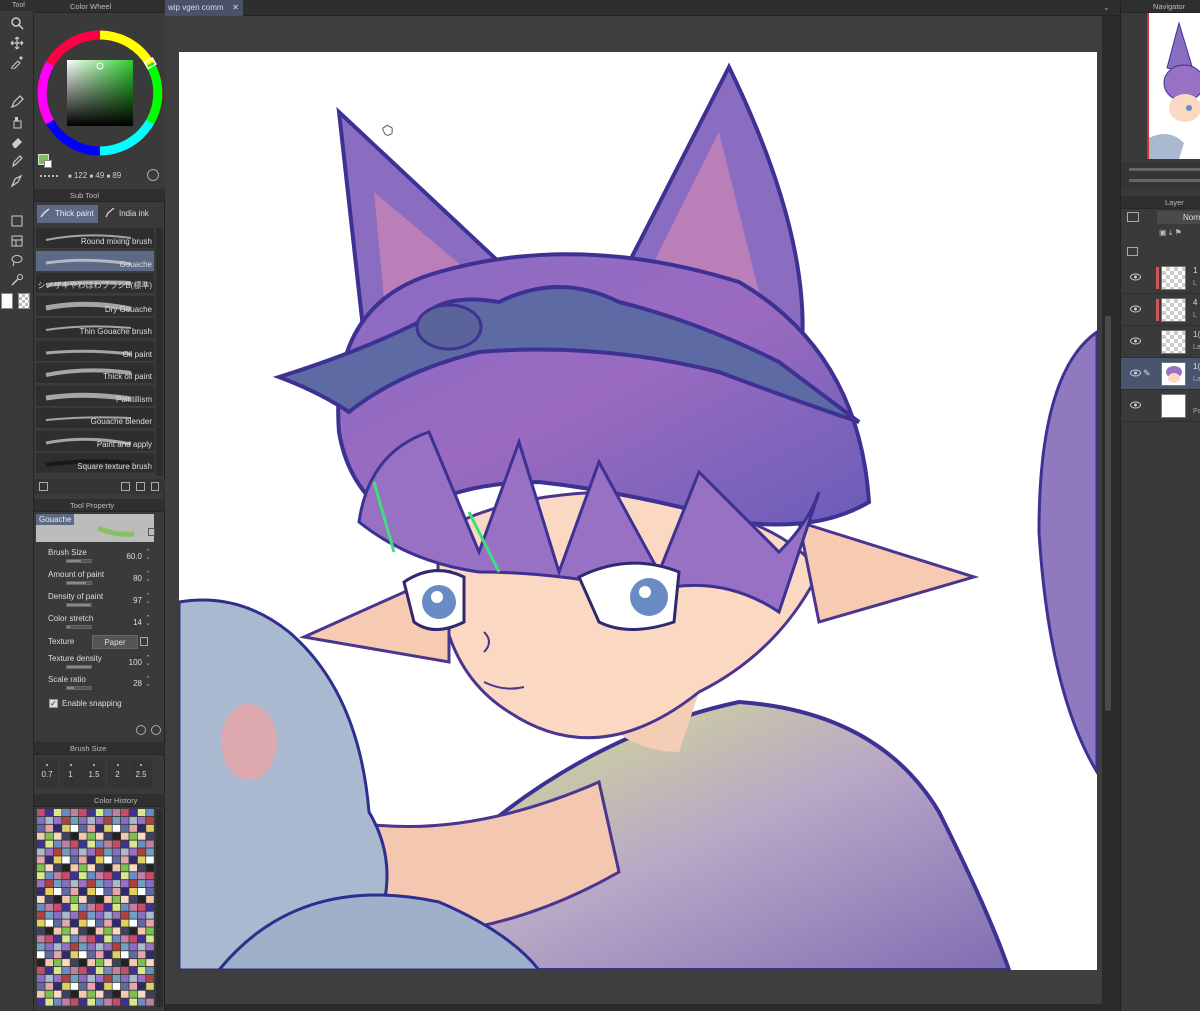  Describe the element at coordinates (17, 221) in the screenshot. I see `frame-tool-icon` at that location.